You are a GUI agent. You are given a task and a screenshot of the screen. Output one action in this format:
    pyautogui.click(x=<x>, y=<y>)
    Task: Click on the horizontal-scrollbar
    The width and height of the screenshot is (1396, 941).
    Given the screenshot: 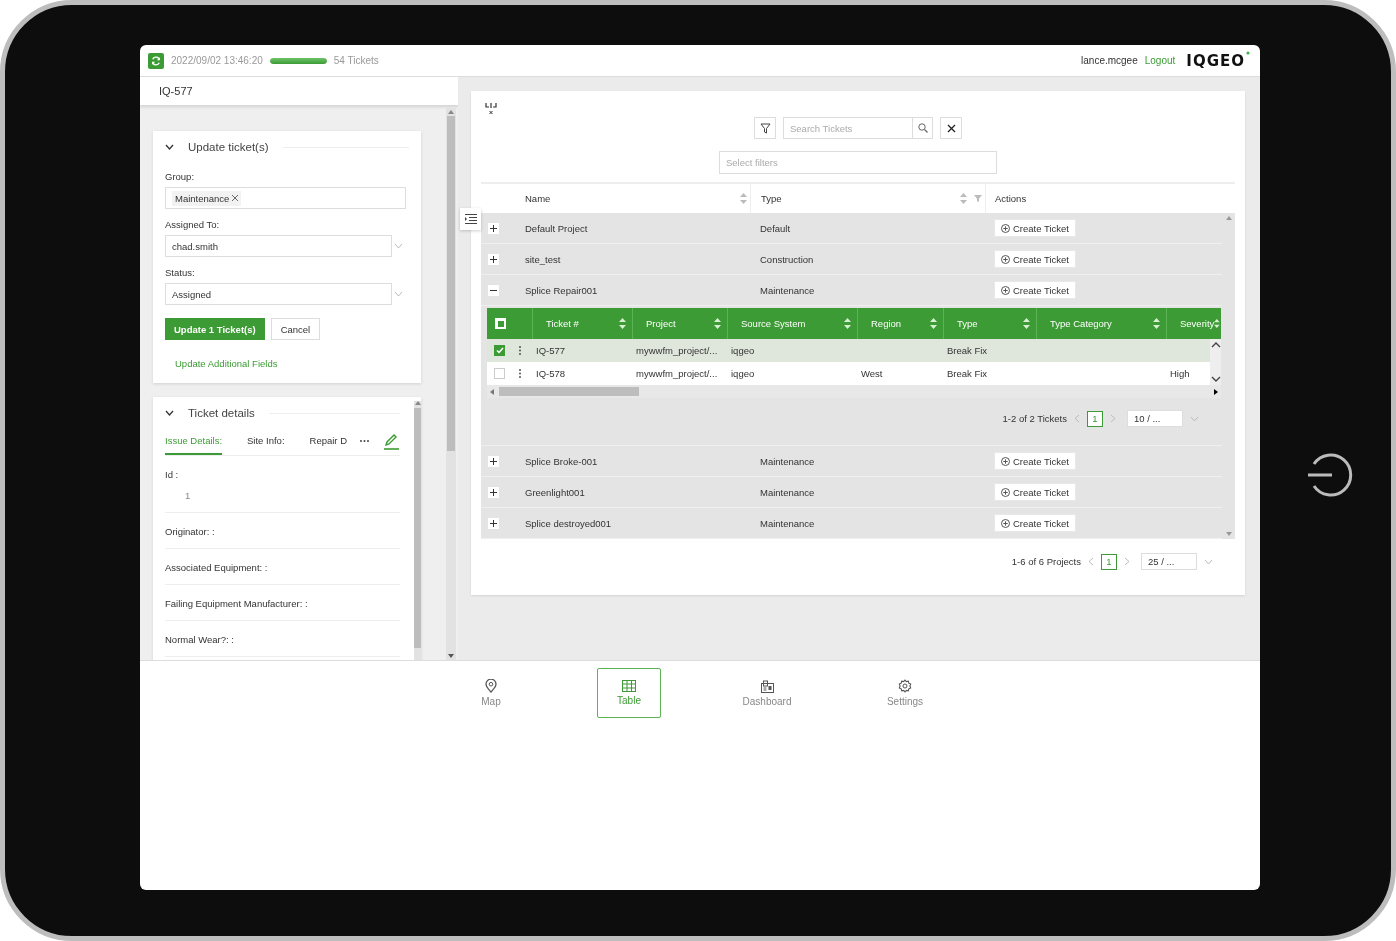 What is the action you would take?
    pyautogui.click(x=854, y=391)
    